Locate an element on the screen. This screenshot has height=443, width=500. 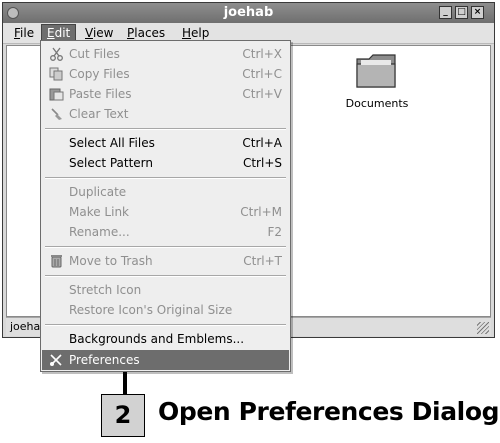
menu-item-copy-files: Copy Files Ctrl+C is located at coordinates (165, 74).